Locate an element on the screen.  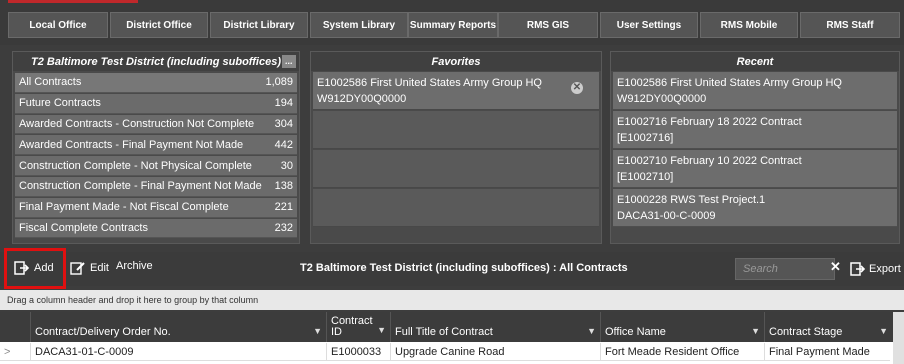
column-header-label: Contract Stage is located at coordinates (806, 332).